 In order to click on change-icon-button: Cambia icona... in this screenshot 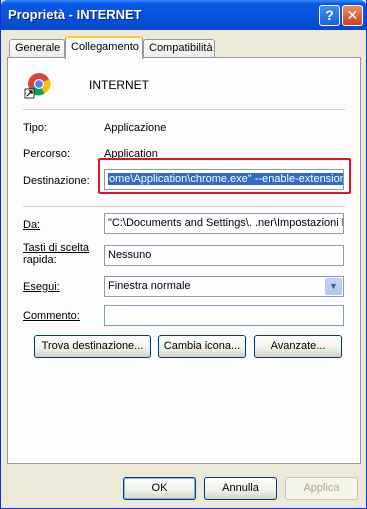, I will do `click(202, 346)`.